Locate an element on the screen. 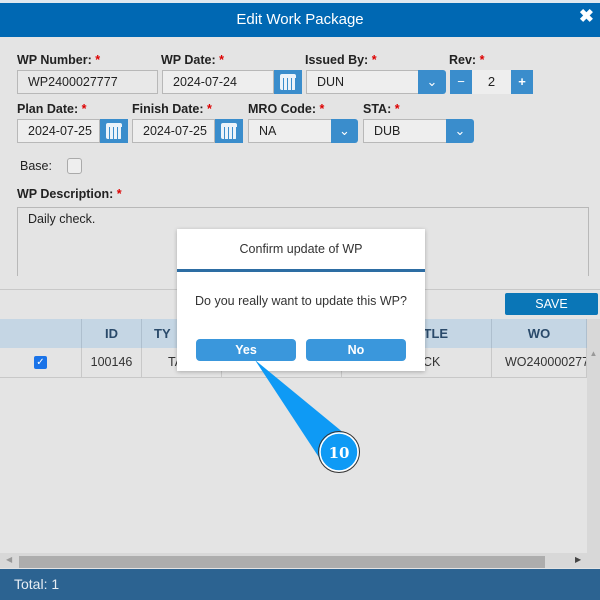 The image size is (600, 600). step-callout: 10 is located at coordinates (307, 416).